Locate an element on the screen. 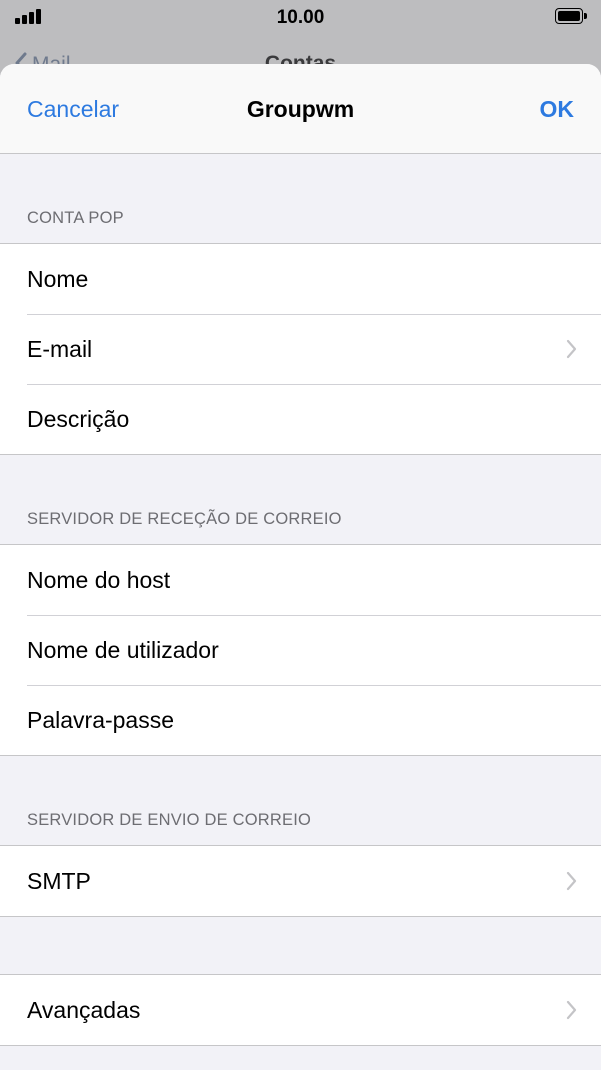  section-header-label: SERVIDOR DE RECEÇÃO DE CORREIO is located at coordinates (184, 519).